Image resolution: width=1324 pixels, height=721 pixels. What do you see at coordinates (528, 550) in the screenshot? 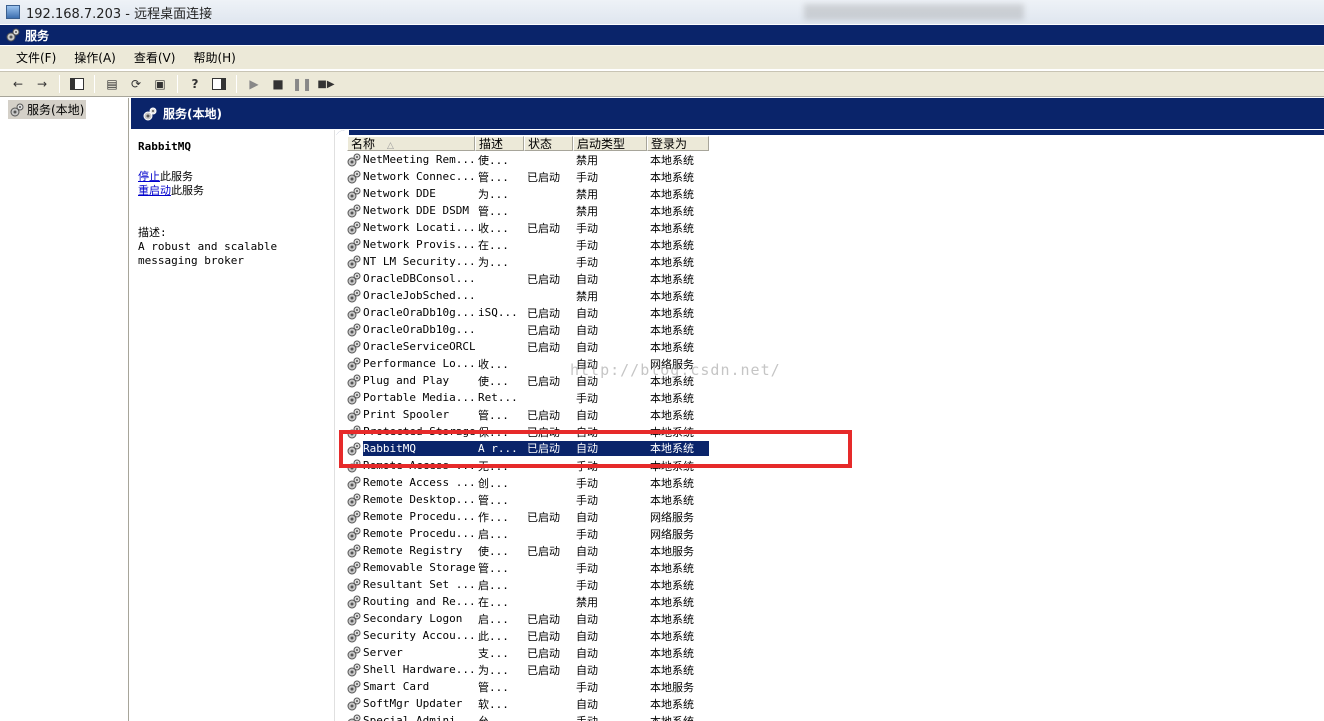
I see `service-row: Remote Registry 使... 已启动 自动 本地服务` at bounding box center [528, 550].